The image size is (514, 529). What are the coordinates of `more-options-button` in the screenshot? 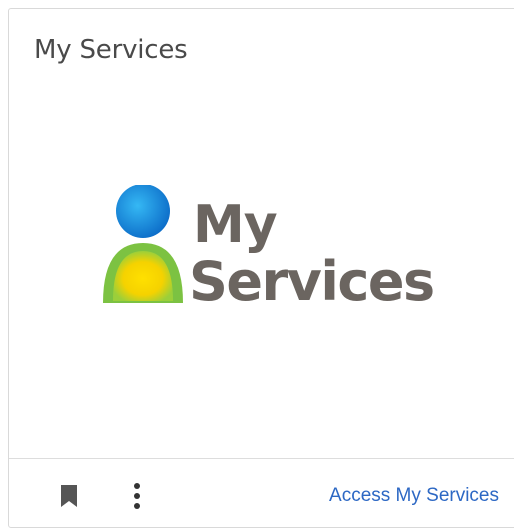 It's located at (137, 496).